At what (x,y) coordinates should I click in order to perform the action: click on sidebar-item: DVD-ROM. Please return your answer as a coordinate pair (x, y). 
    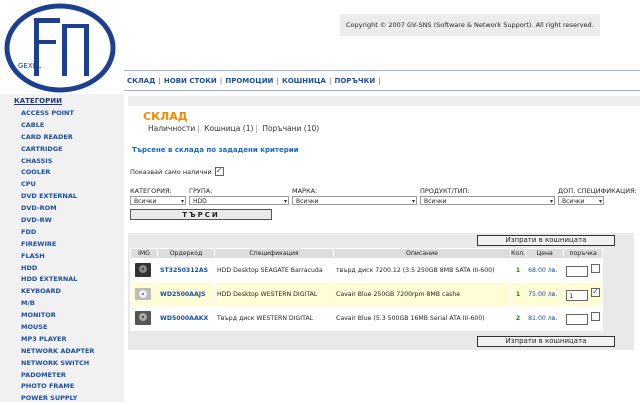
    Looking at the image, I should click on (62, 209).